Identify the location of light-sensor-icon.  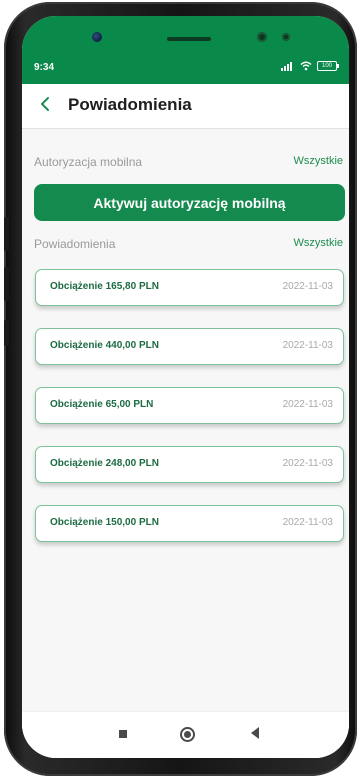
(286, 37).